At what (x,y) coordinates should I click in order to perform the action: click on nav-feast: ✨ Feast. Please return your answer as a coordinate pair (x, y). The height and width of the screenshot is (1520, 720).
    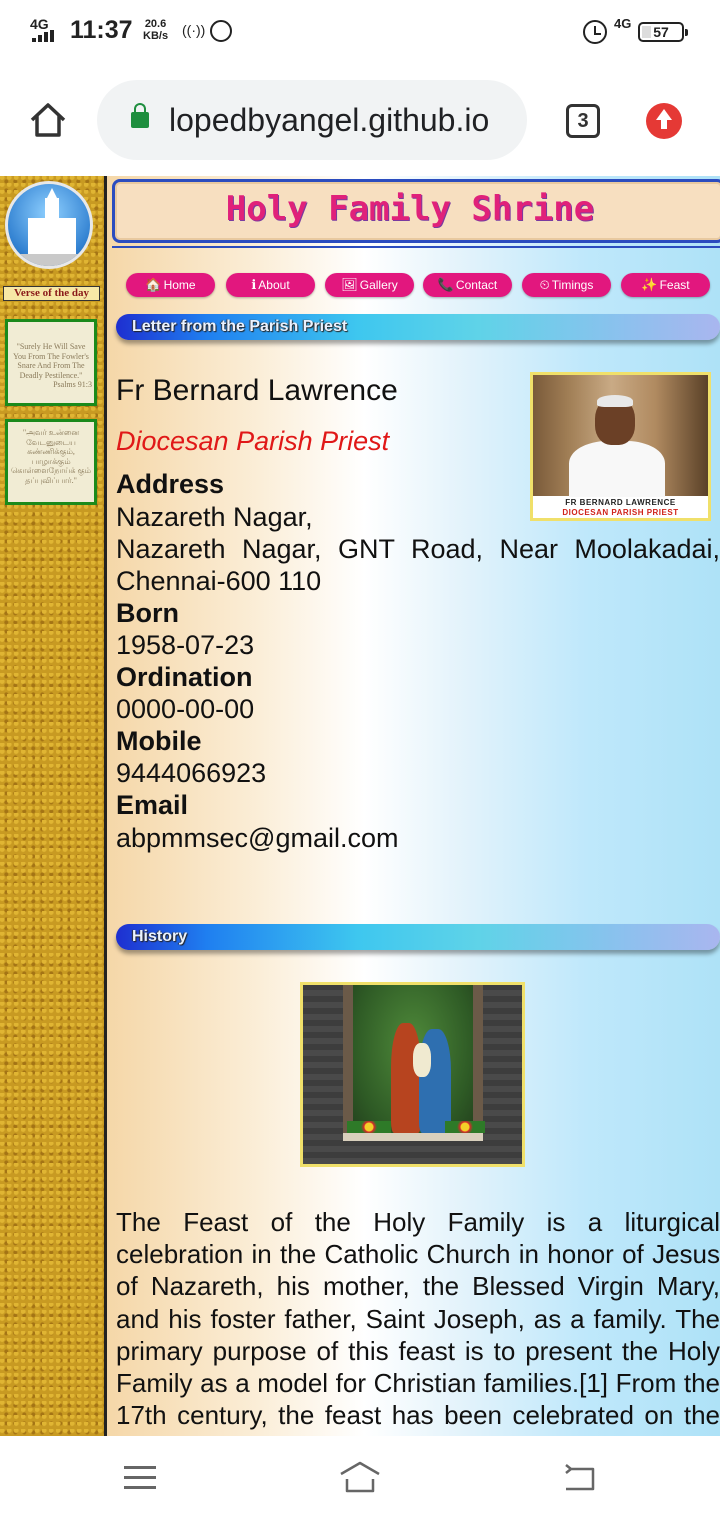
    Looking at the image, I should click on (665, 285).